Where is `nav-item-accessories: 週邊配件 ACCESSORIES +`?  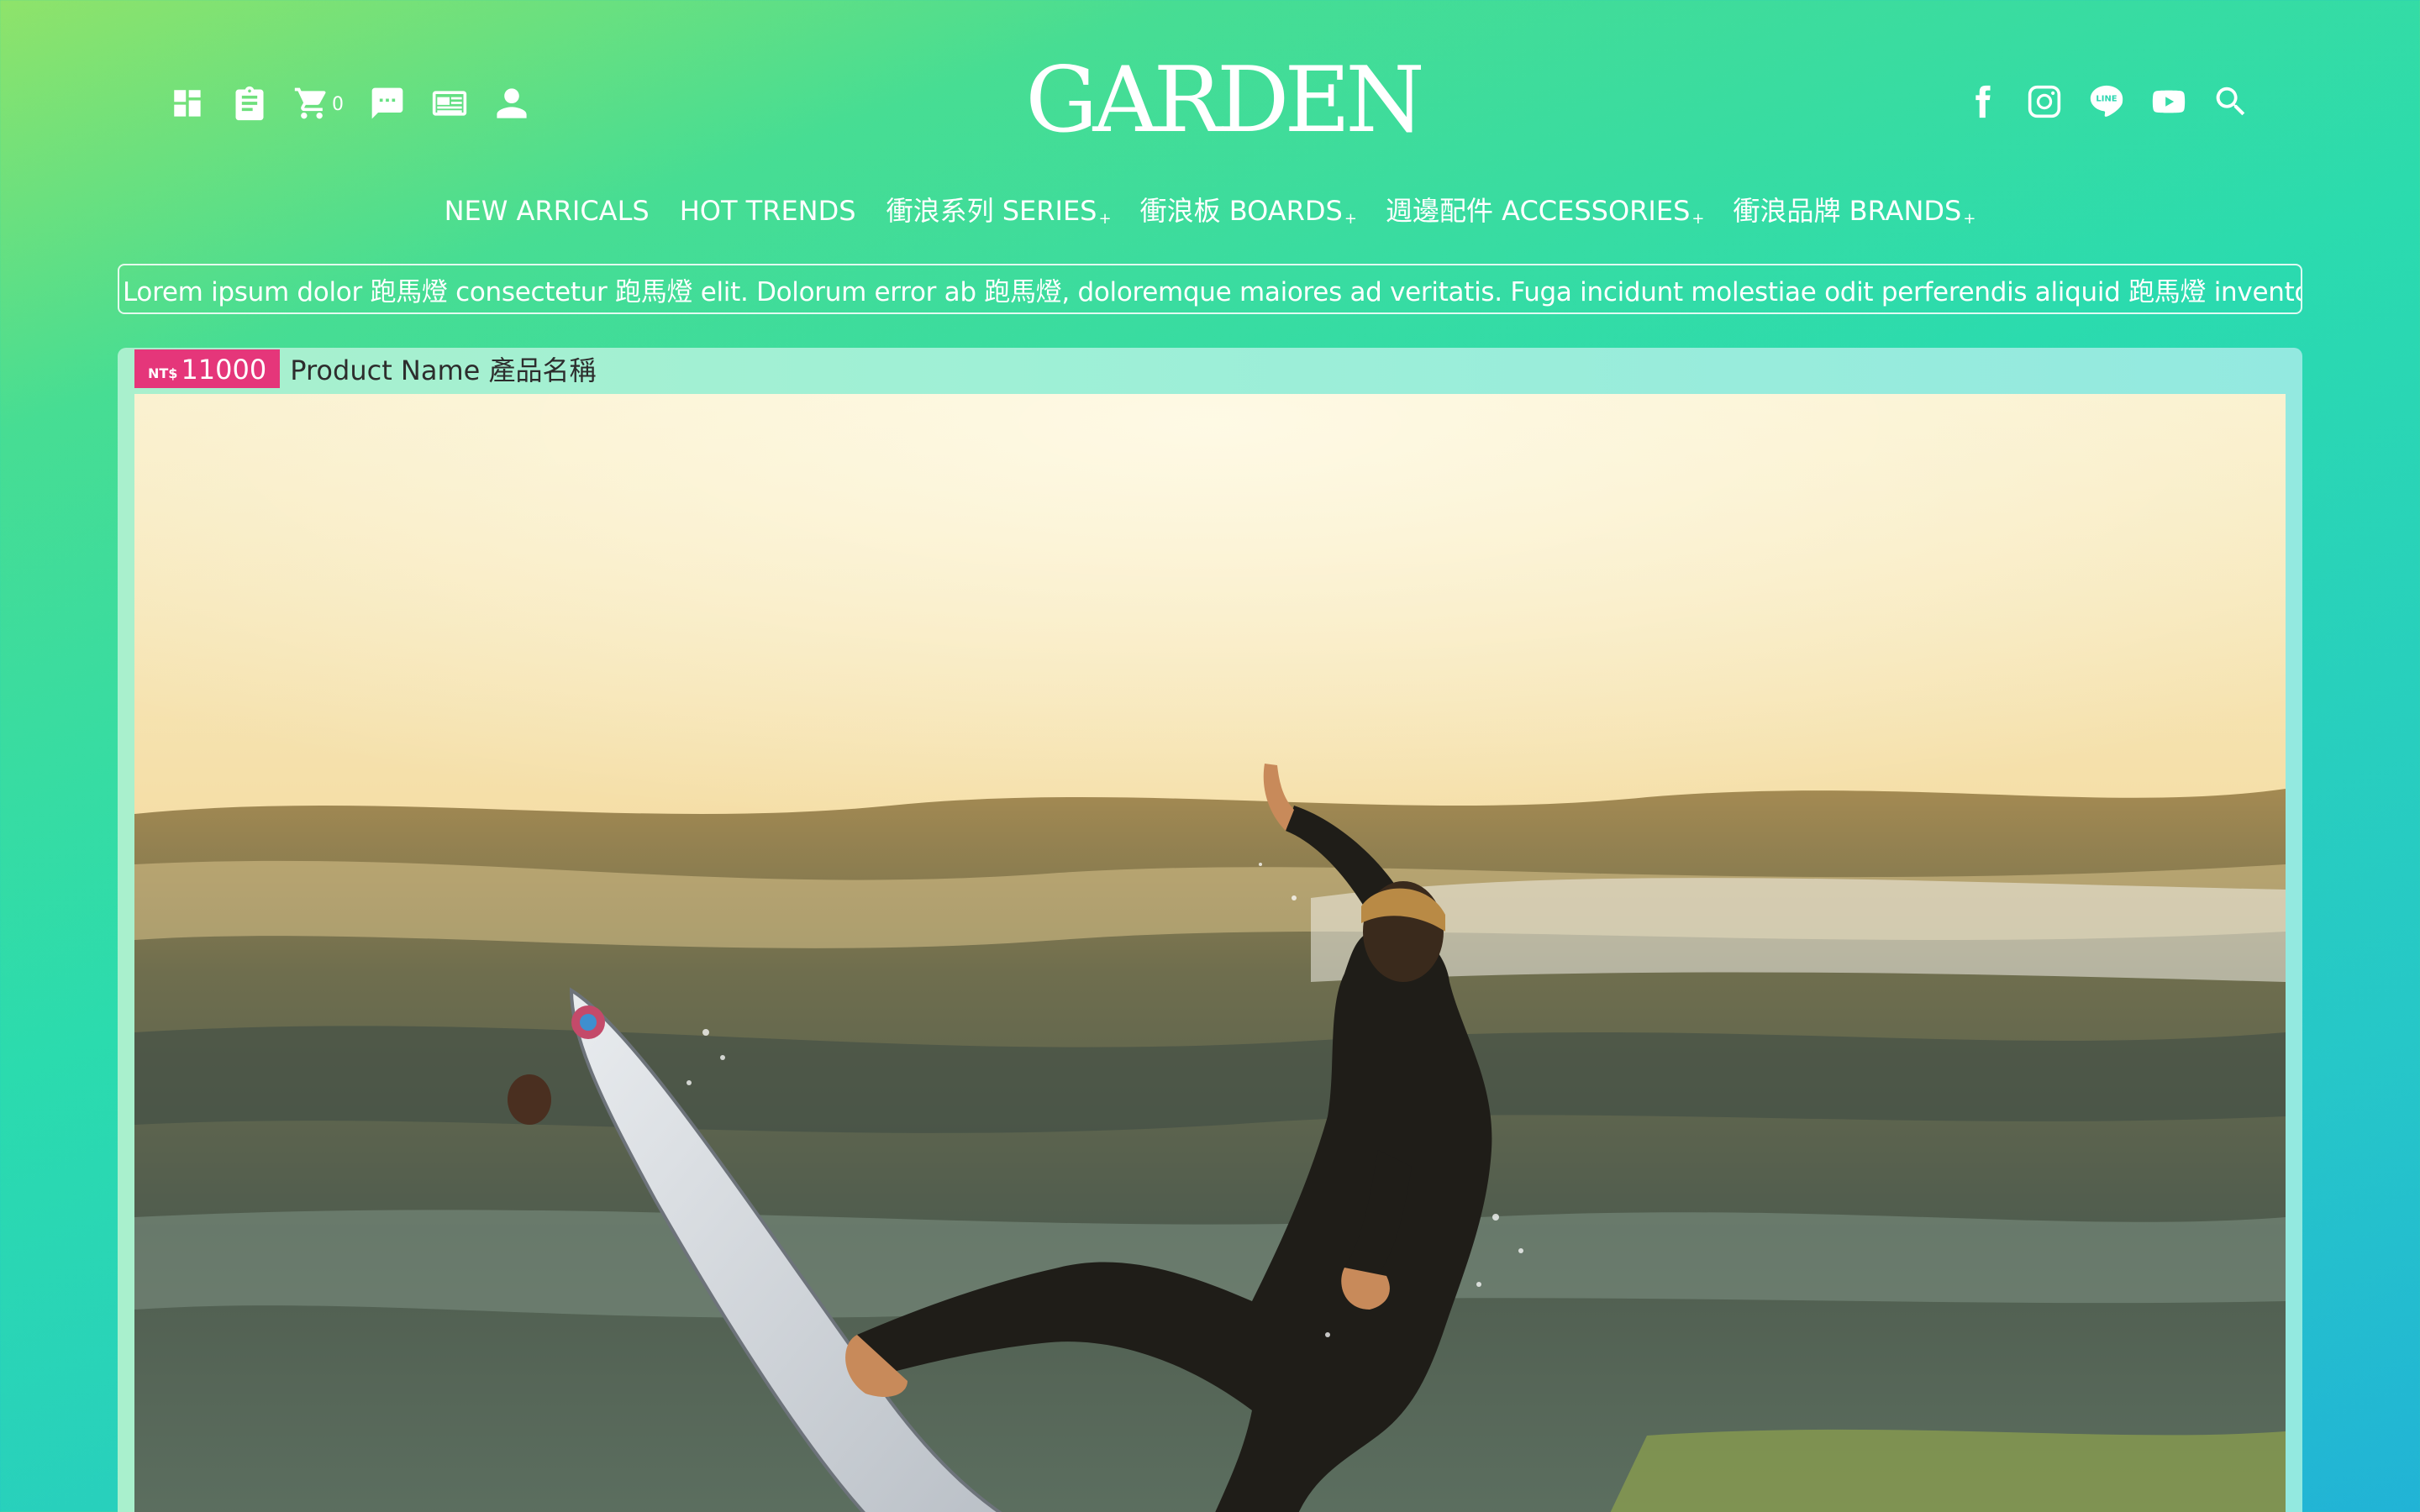 nav-item-accessories: 週邊配件 ACCESSORIES + is located at coordinates (1545, 211).